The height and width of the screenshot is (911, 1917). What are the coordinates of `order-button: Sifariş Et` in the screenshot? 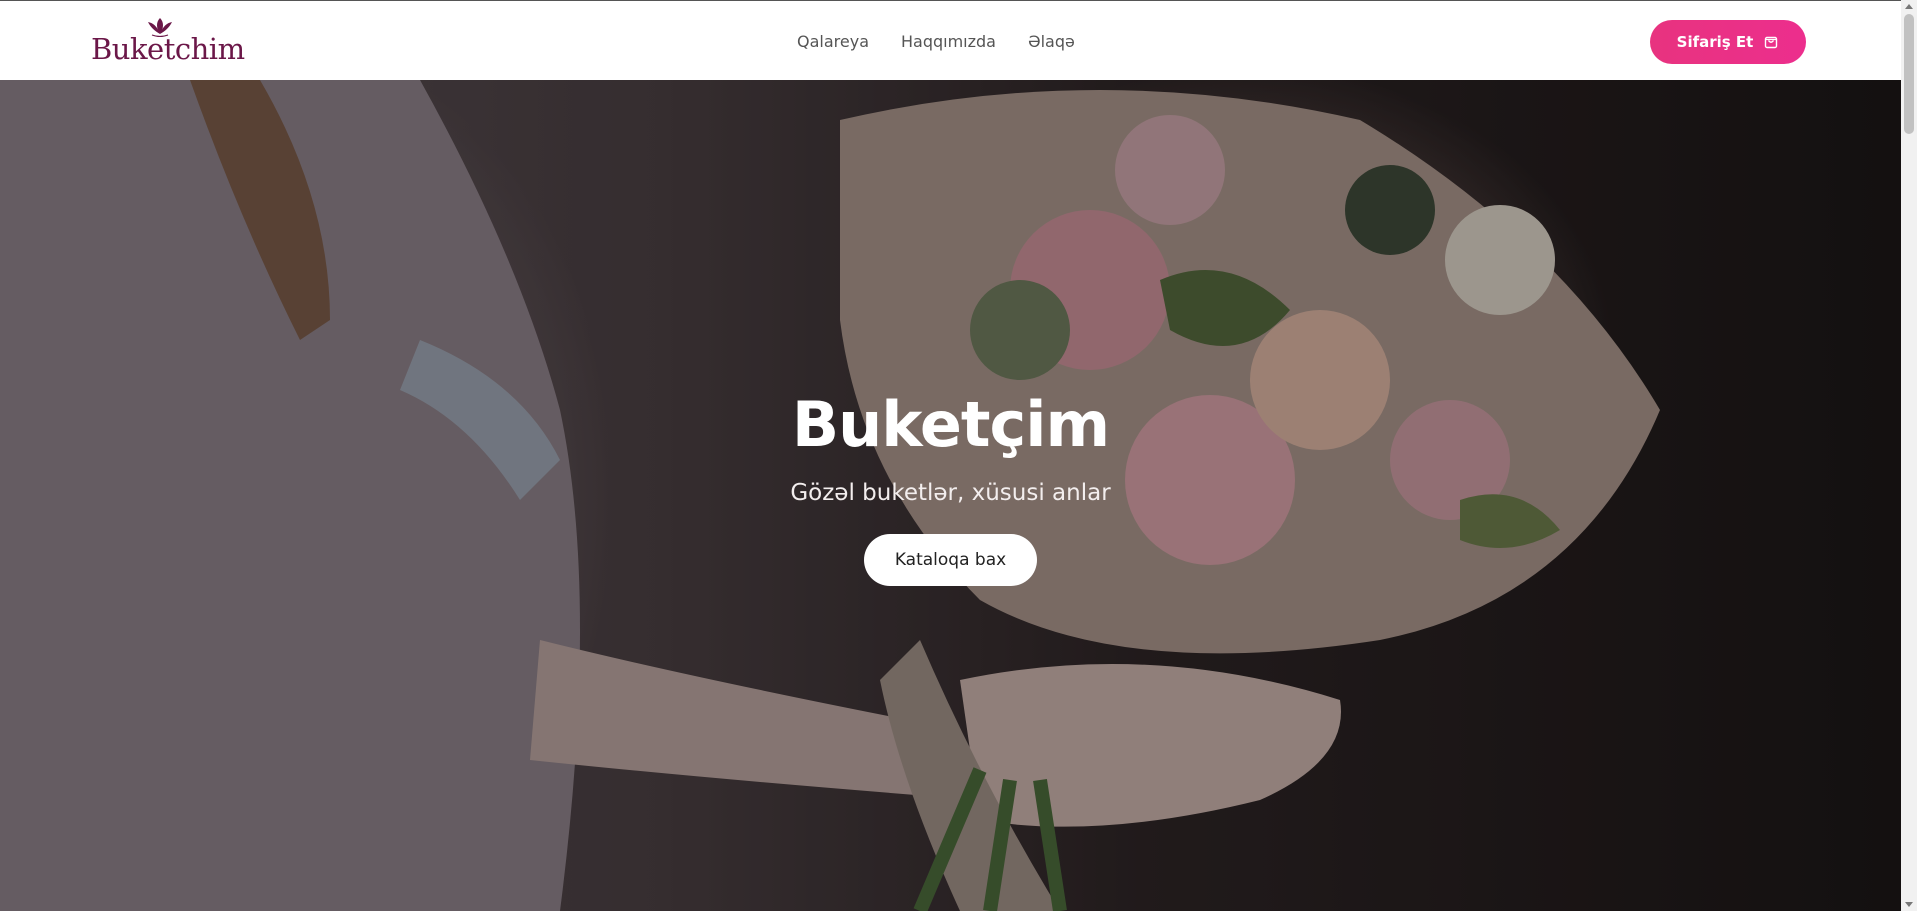 It's located at (1728, 42).